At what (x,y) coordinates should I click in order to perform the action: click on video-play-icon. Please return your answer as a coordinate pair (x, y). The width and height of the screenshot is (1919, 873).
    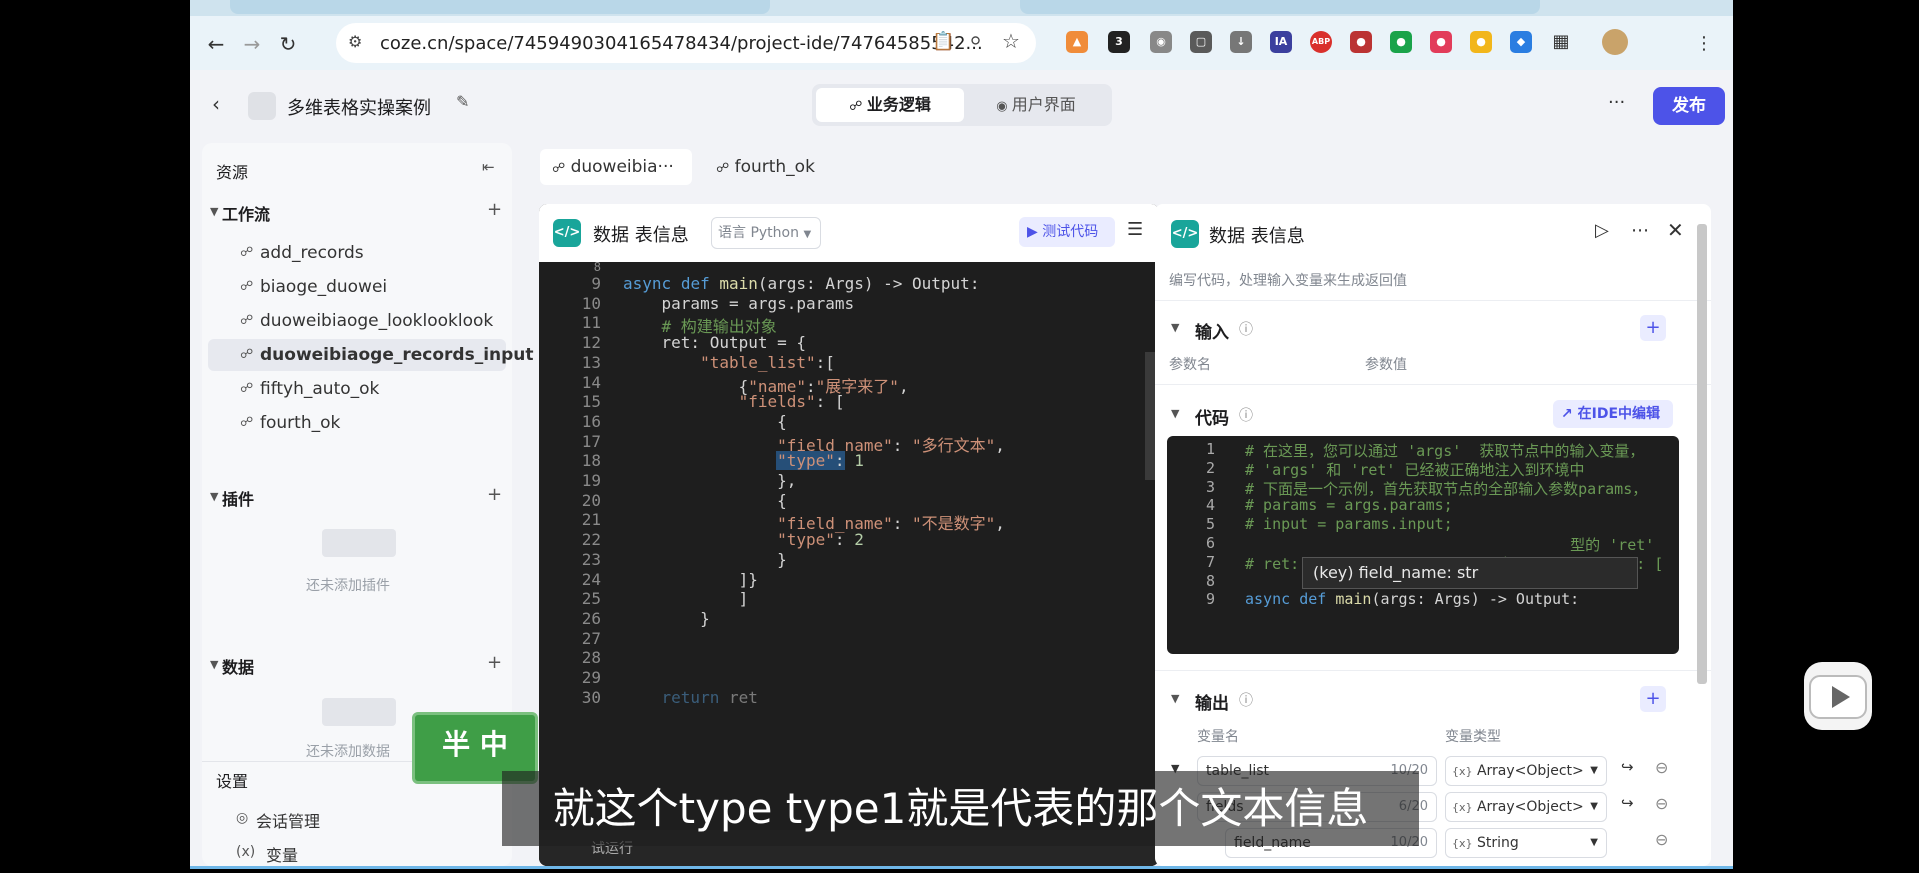
    Looking at the image, I should click on (1838, 696).